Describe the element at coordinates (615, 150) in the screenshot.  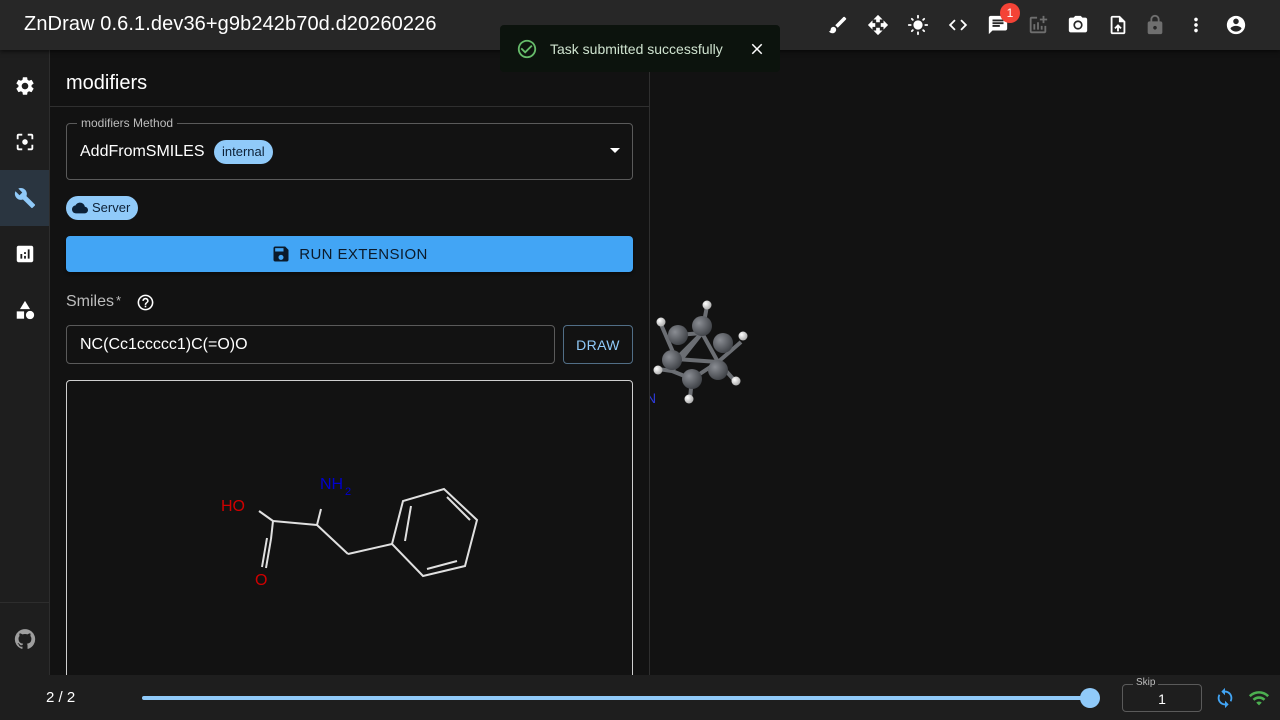
I see `dropdown-arrow-icon` at that location.